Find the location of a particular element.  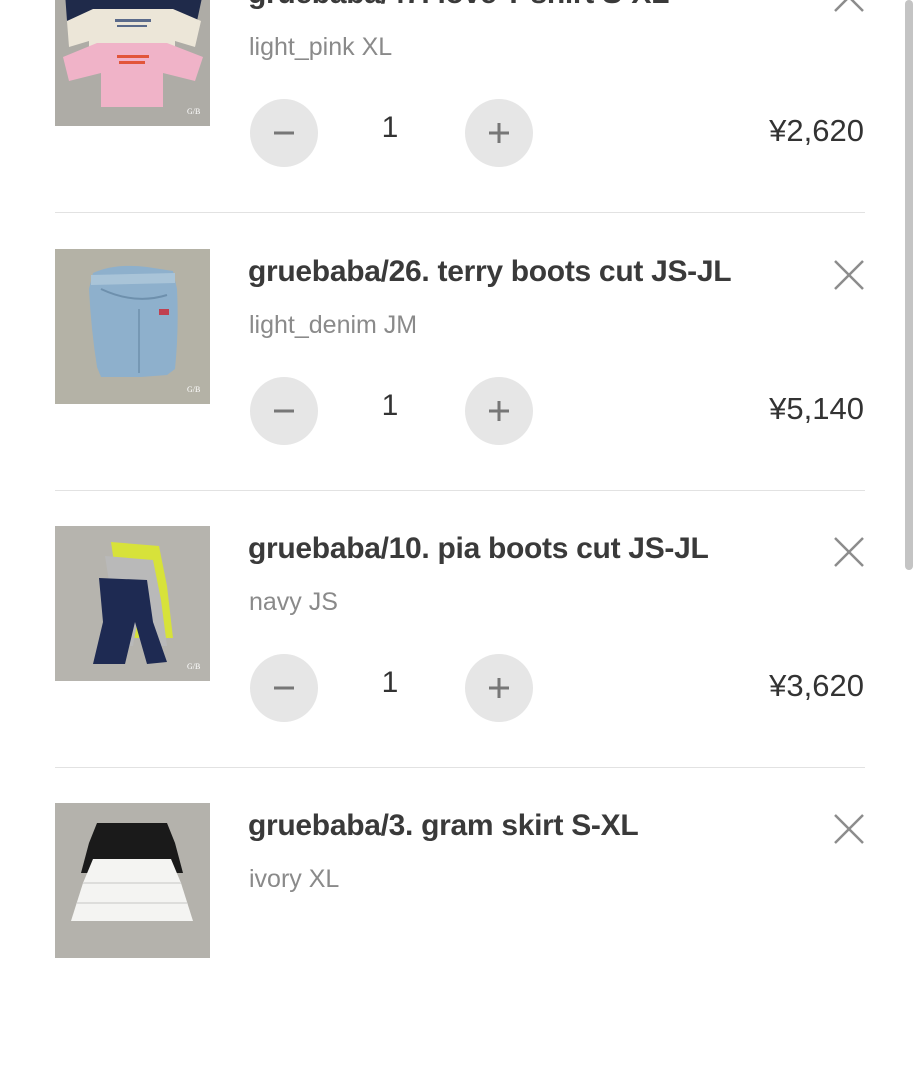

scrollbar-thumb is located at coordinates (909, 285).